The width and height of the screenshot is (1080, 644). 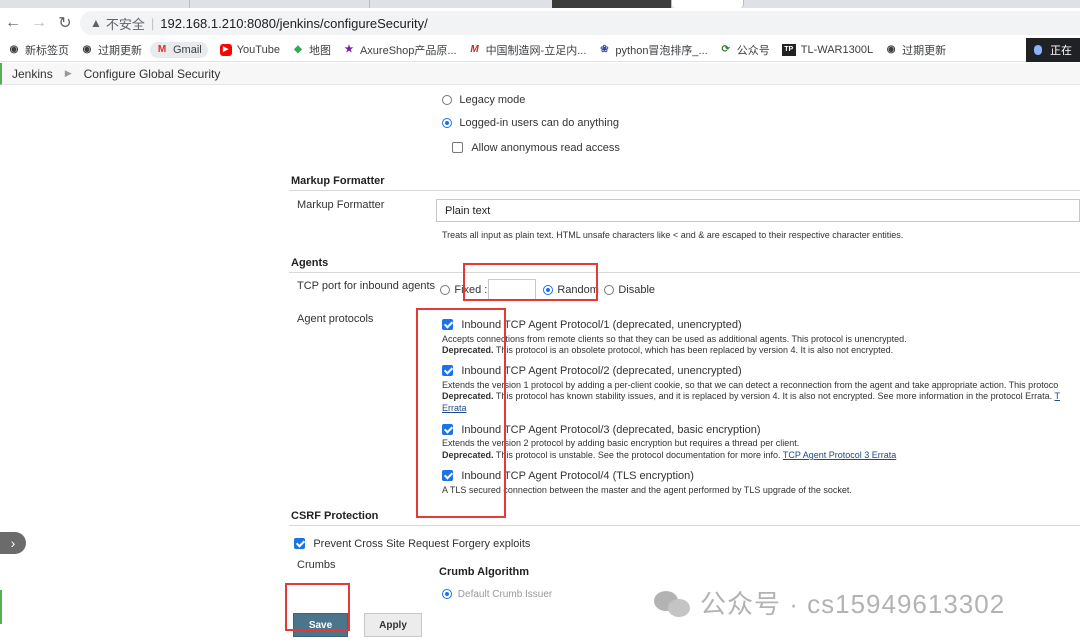 What do you see at coordinates (319, 50) in the screenshot?
I see `bookmark-label: 地图` at bounding box center [319, 50].